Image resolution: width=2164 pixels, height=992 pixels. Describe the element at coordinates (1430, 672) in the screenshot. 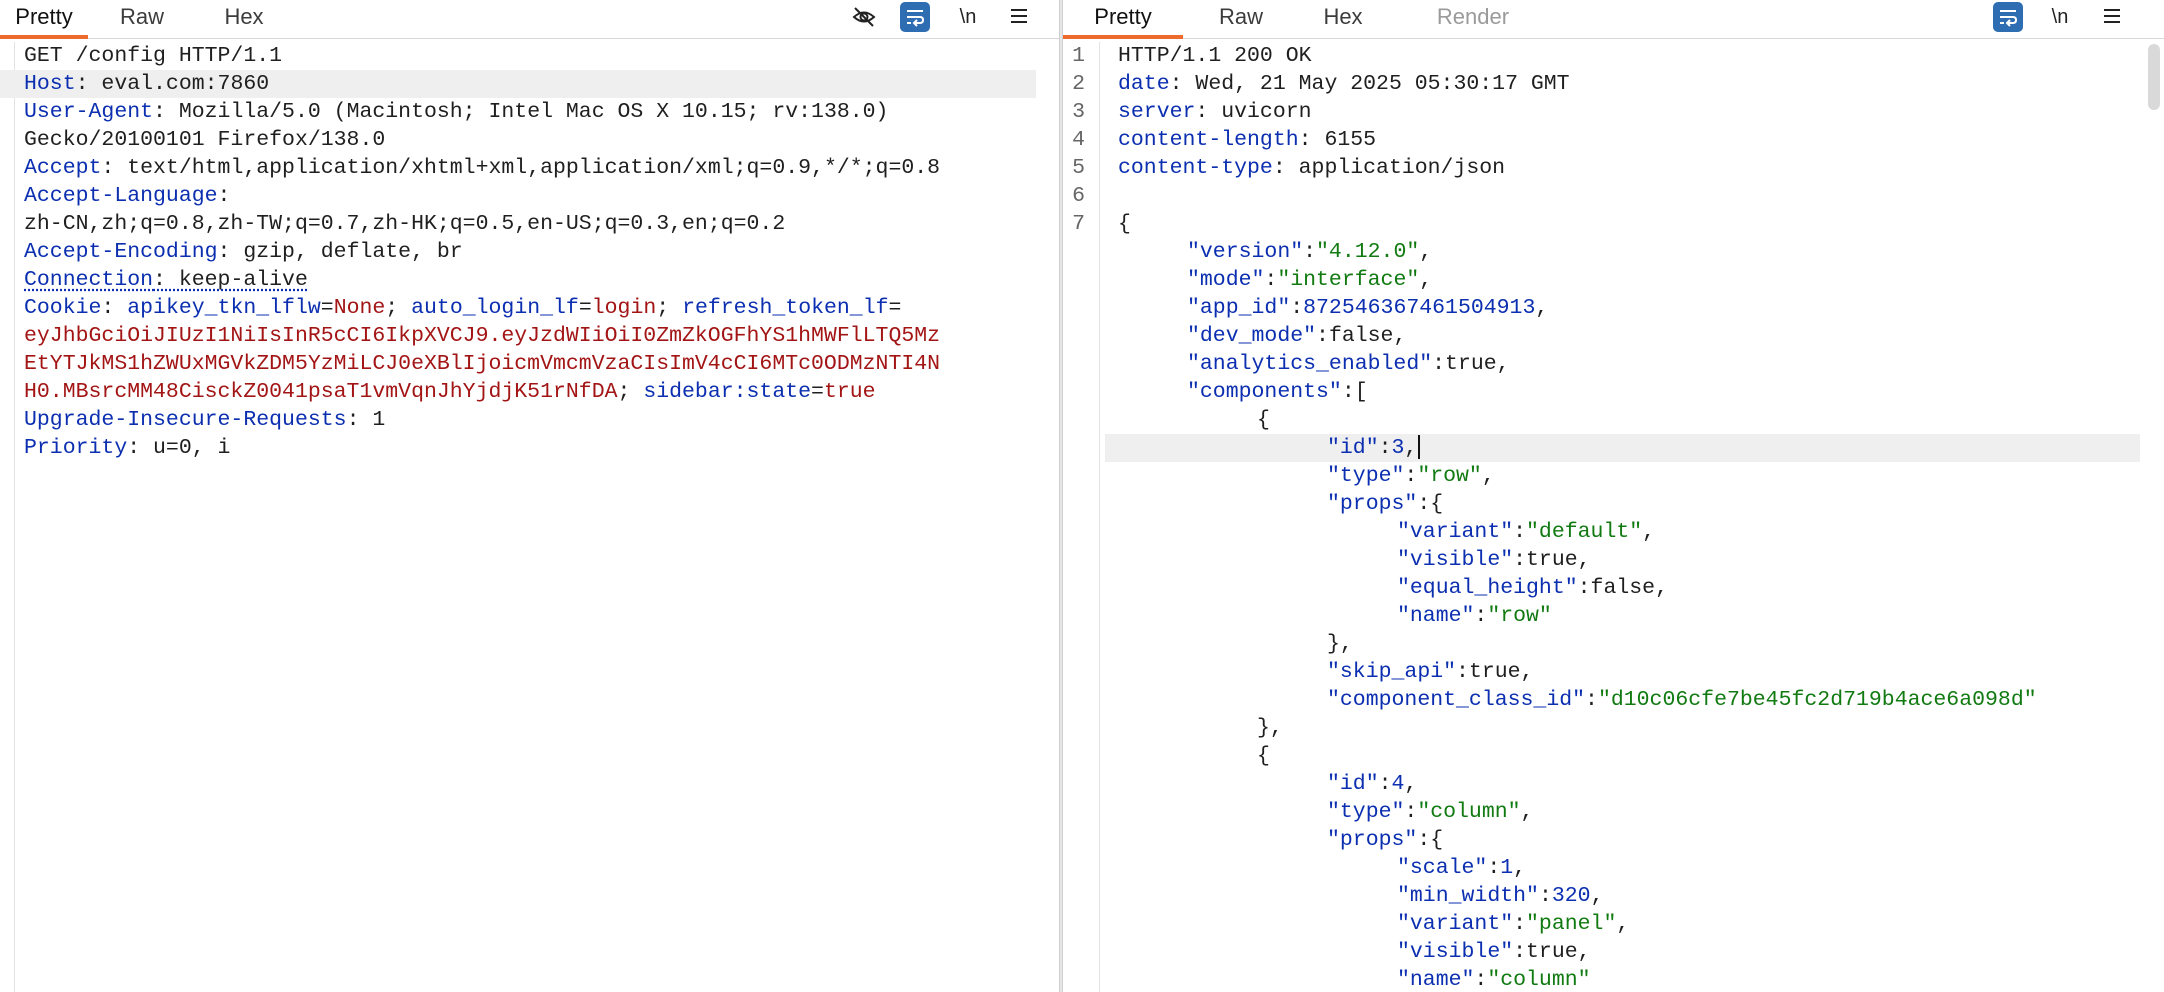

I see `json-line: "skip_api":true,` at that location.